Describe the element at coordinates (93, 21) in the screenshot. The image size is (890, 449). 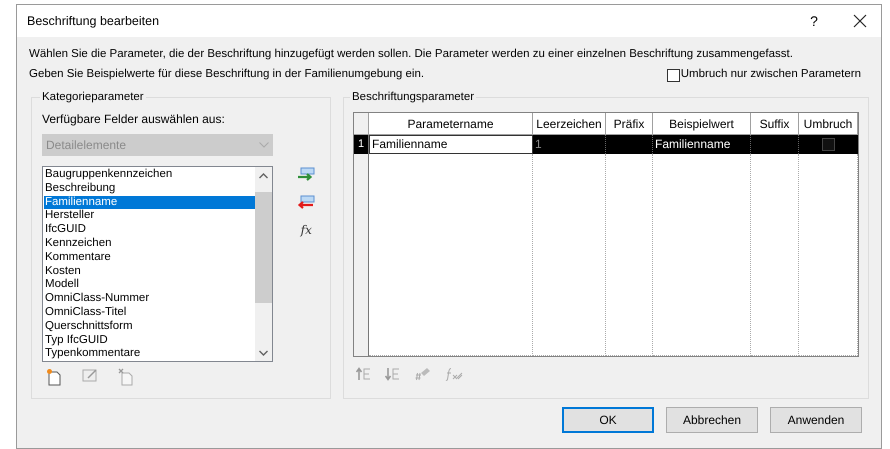
I see `window-title: Beschriftung bearbeiten` at that location.